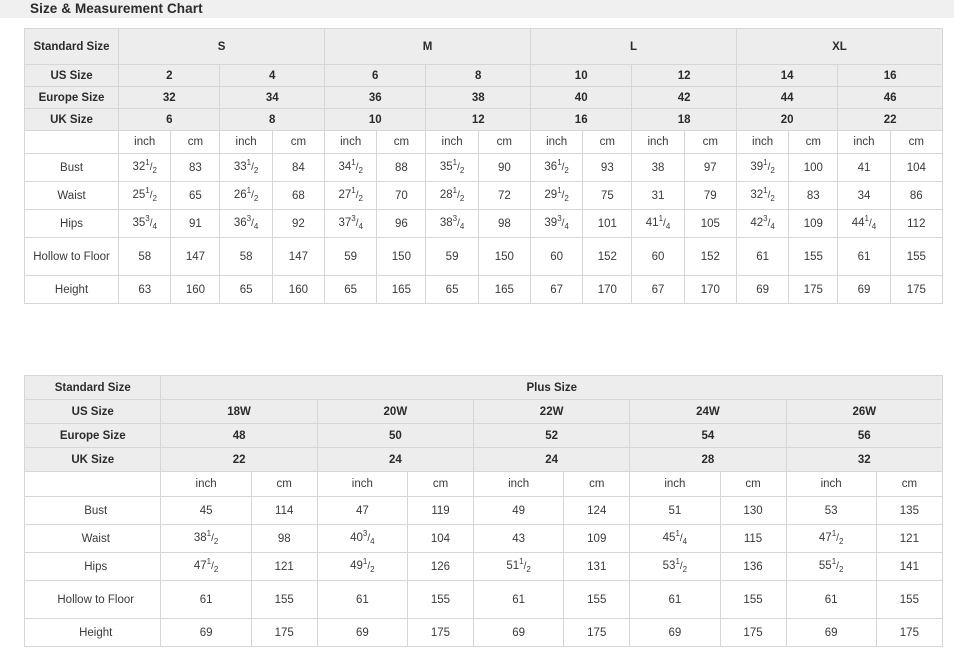  What do you see at coordinates (483, 599) in the screenshot?
I see `measurement-row: Hollow to Floor 61 155 61 155 61 155 61 155 61 155` at bounding box center [483, 599].